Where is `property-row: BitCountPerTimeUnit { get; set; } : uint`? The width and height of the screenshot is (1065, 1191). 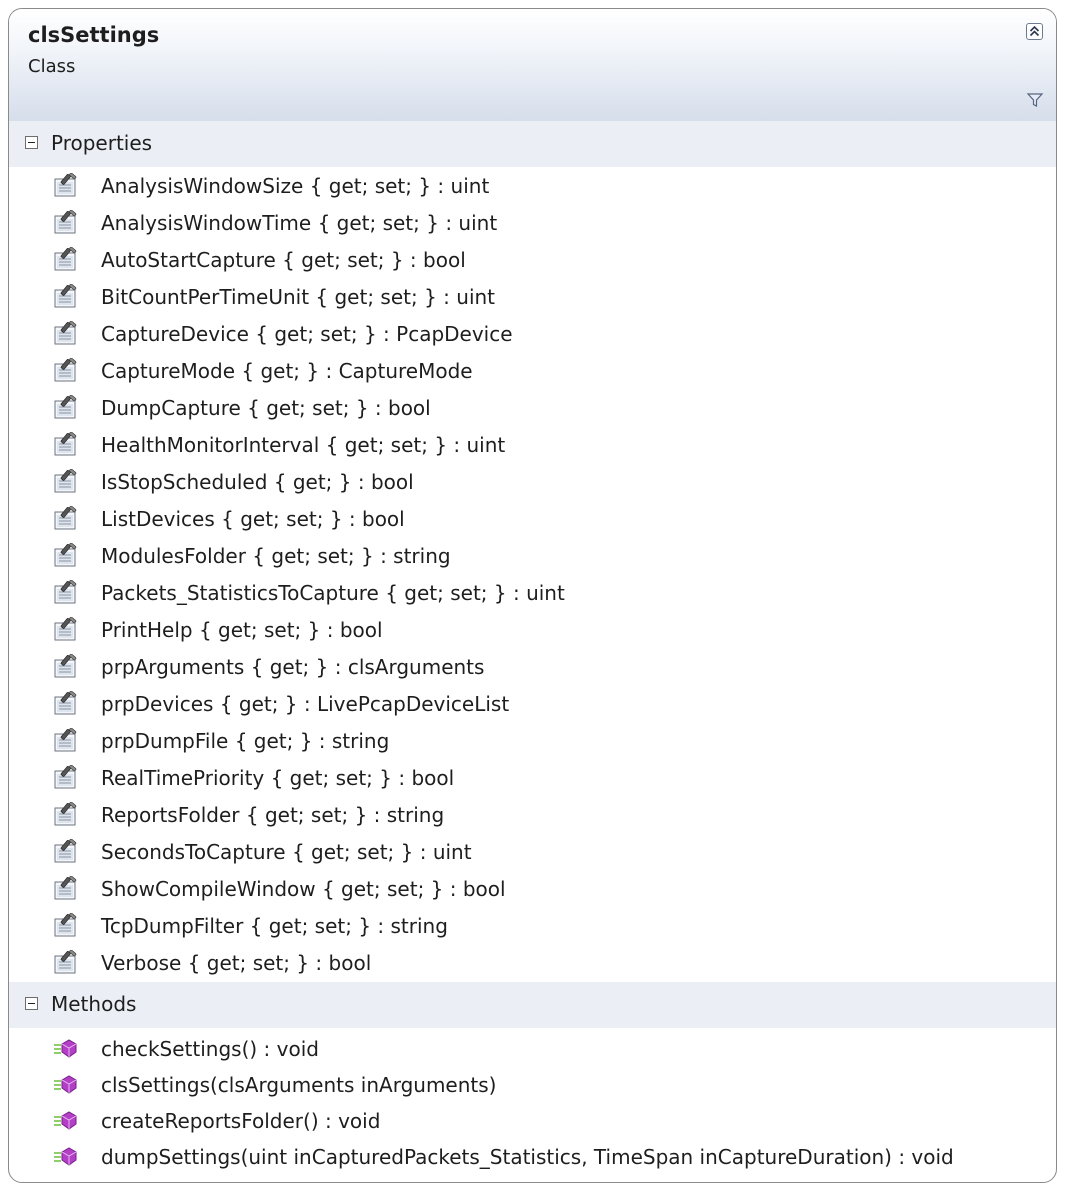
property-row: BitCountPerTimeUnit { get; set; } : uint is located at coordinates (532, 296).